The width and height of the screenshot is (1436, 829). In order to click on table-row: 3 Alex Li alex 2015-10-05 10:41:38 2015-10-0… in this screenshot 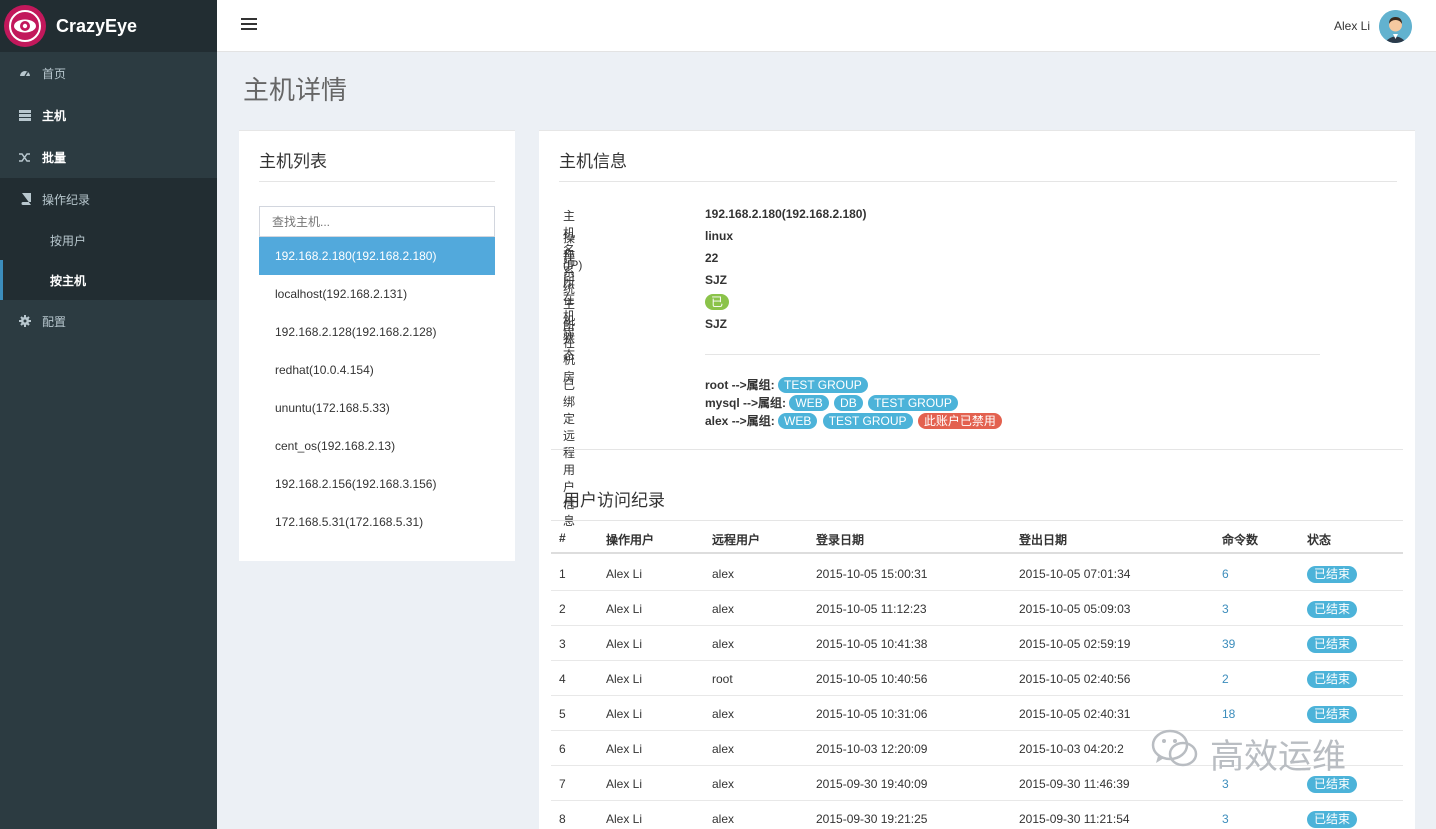, I will do `click(977, 643)`.